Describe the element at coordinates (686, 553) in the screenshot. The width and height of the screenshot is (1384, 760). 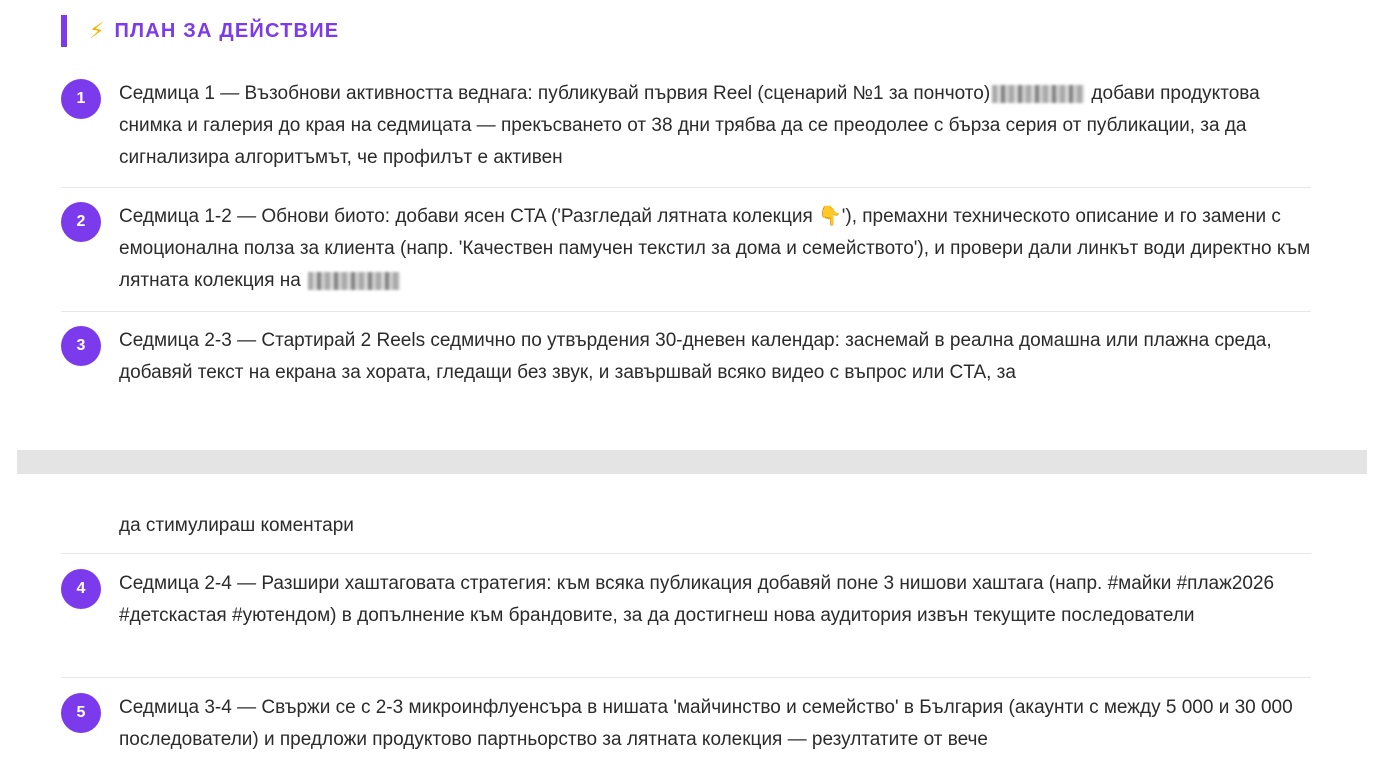
I see `list-divider` at that location.